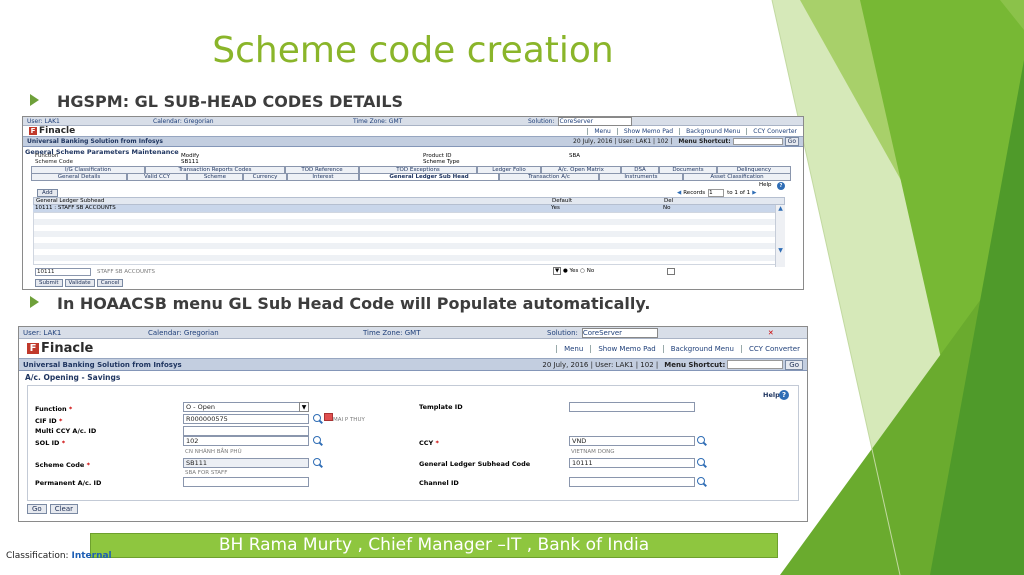 Image resolution: width=1024 pixels, height=575 pixels. What do you see at coordinates (632, 482) in the screenshot?
I see `channel-id-field` at bounding box center [632, 482].